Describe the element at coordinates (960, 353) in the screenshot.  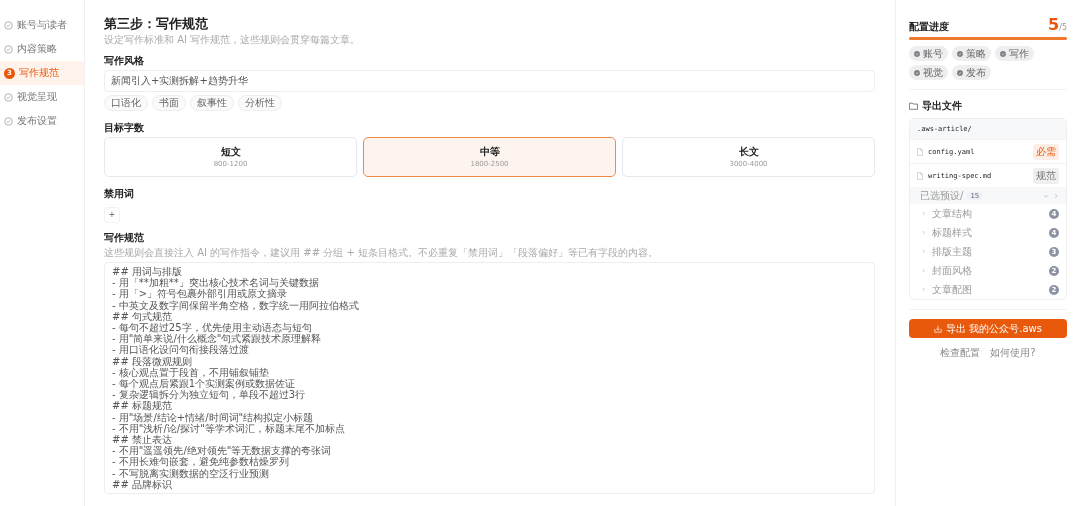
I see `help-link: 检查配置` at that location.